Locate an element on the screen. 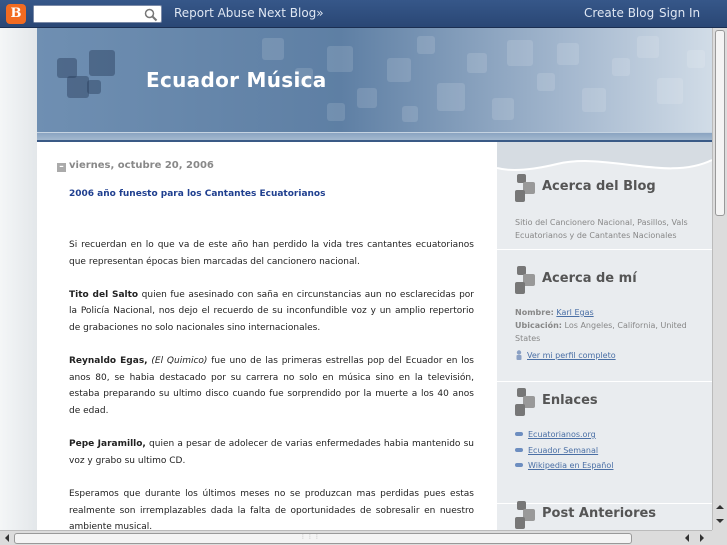  link-item: Ecuador Semanal is located at coordinates (610, 451).